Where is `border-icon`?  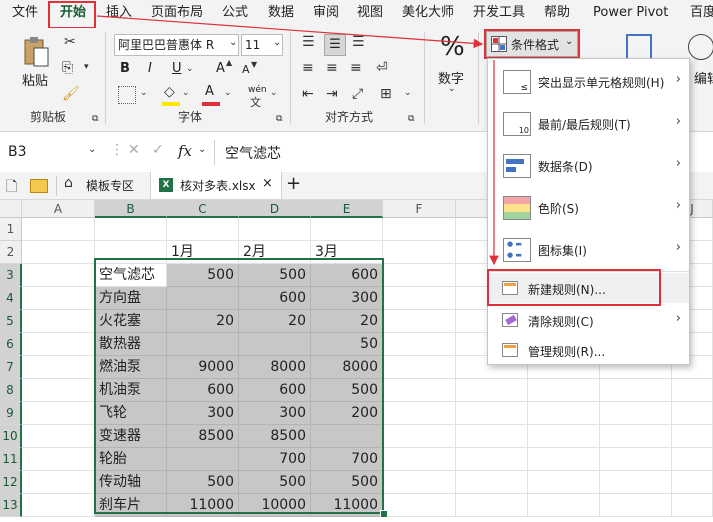 border-icon is located at coordinates (127, 95).